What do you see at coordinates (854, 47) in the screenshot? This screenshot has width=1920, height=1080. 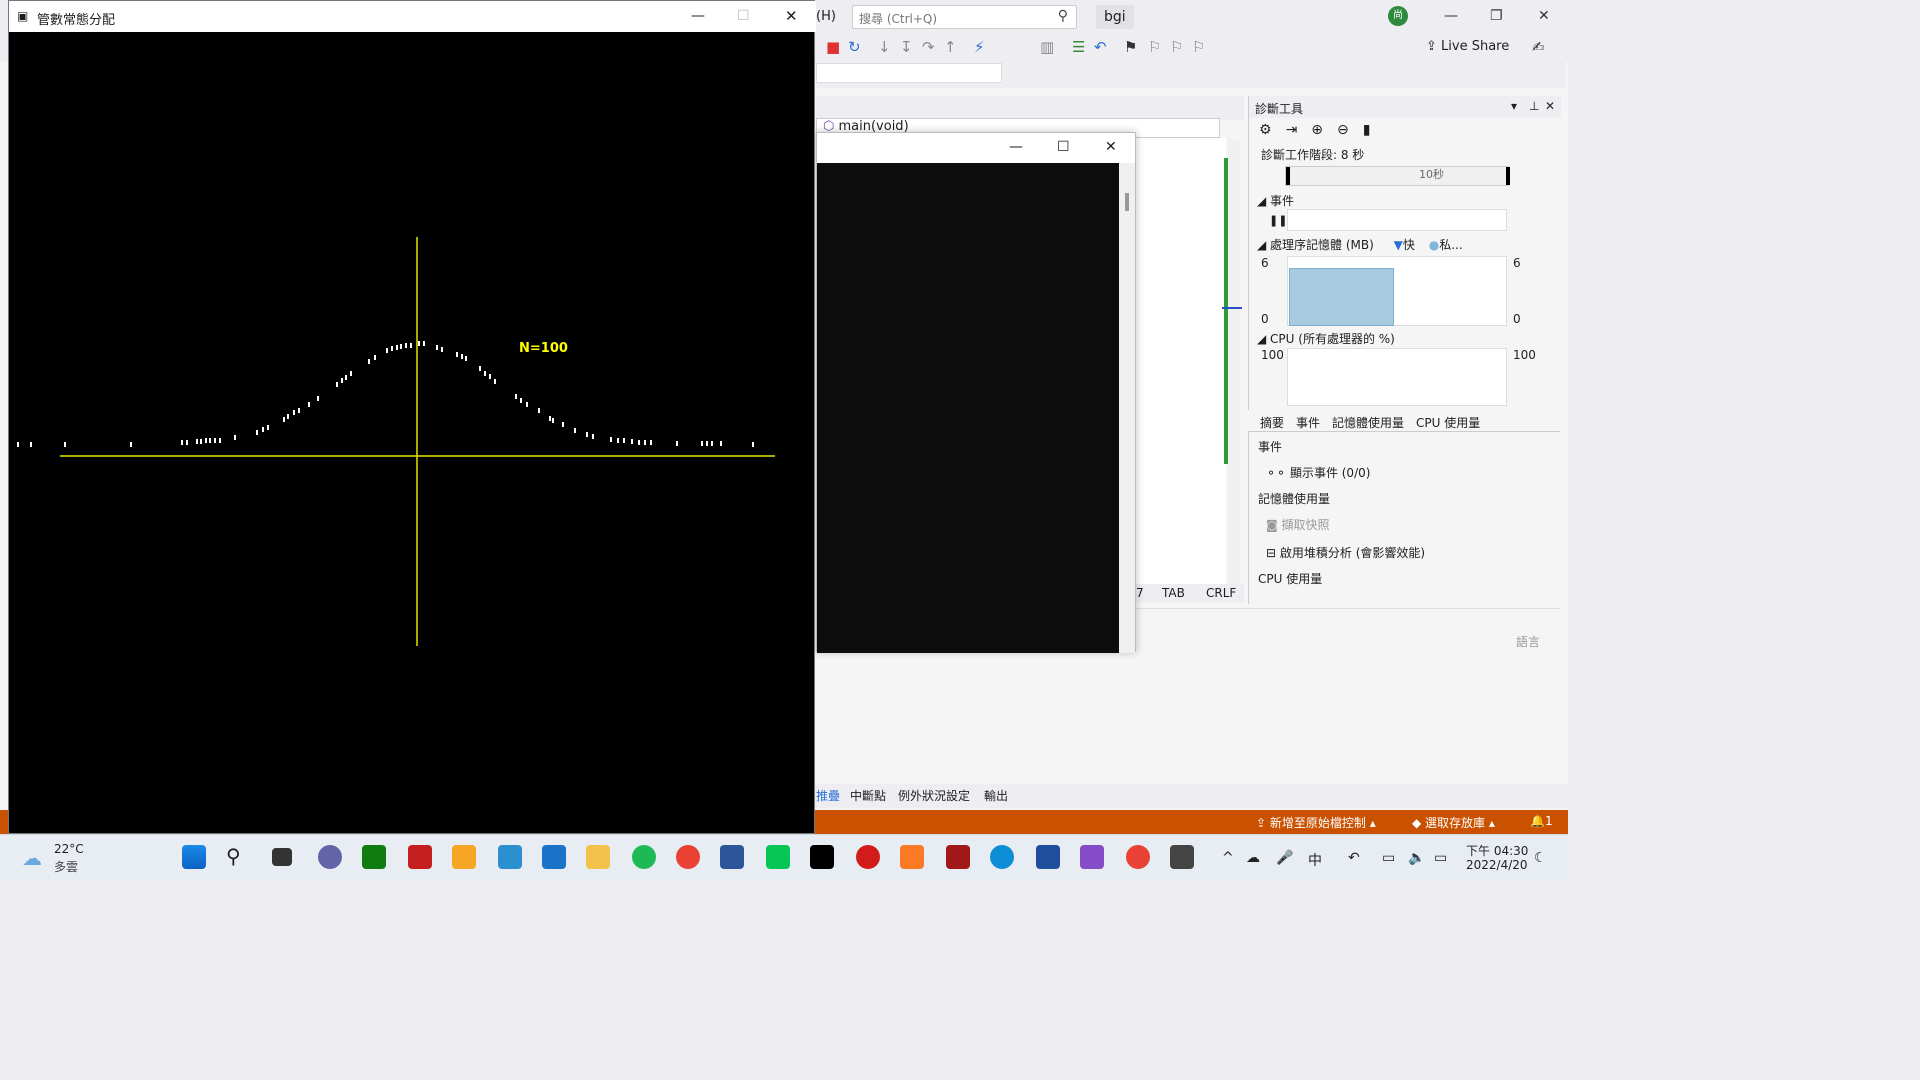 I see `restart-icon: ↻` at bounding box center [854, 47].